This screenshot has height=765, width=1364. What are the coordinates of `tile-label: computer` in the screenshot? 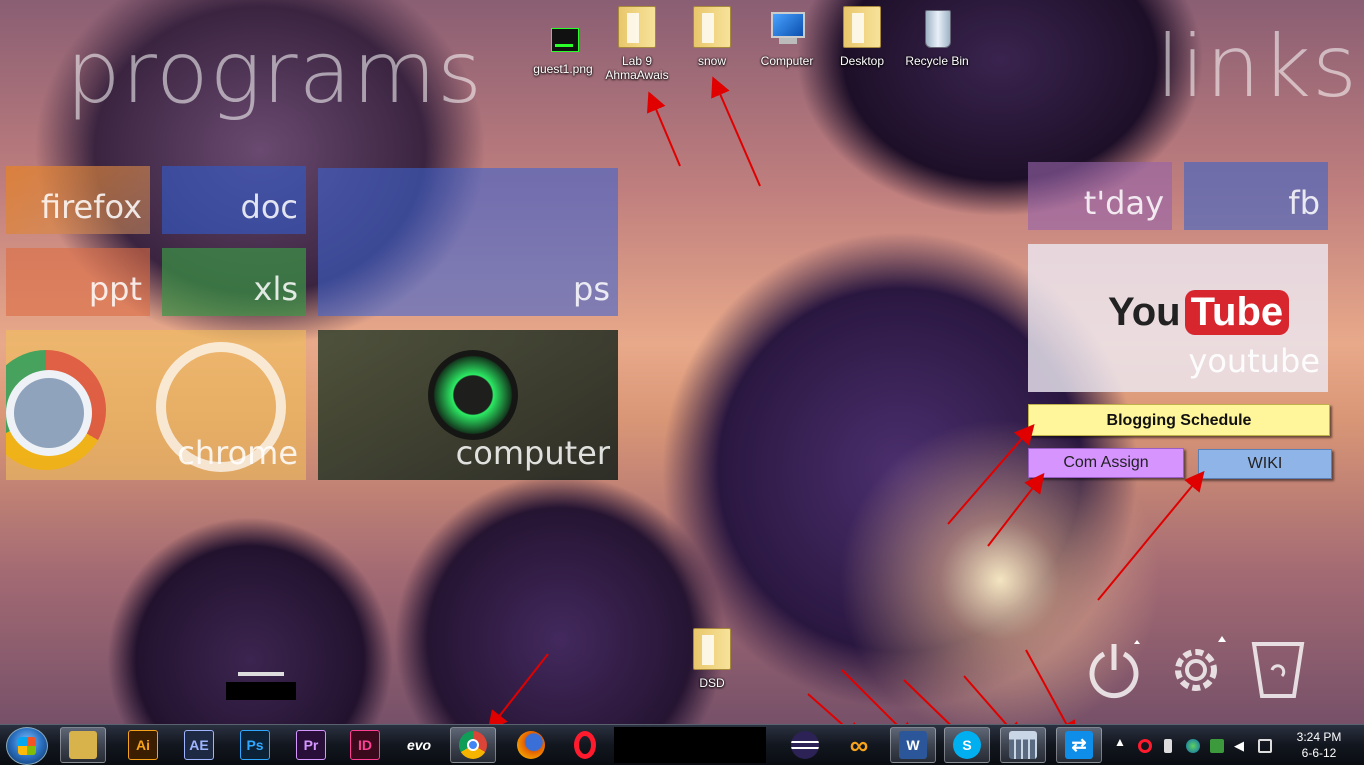 It's located at (532, 453).